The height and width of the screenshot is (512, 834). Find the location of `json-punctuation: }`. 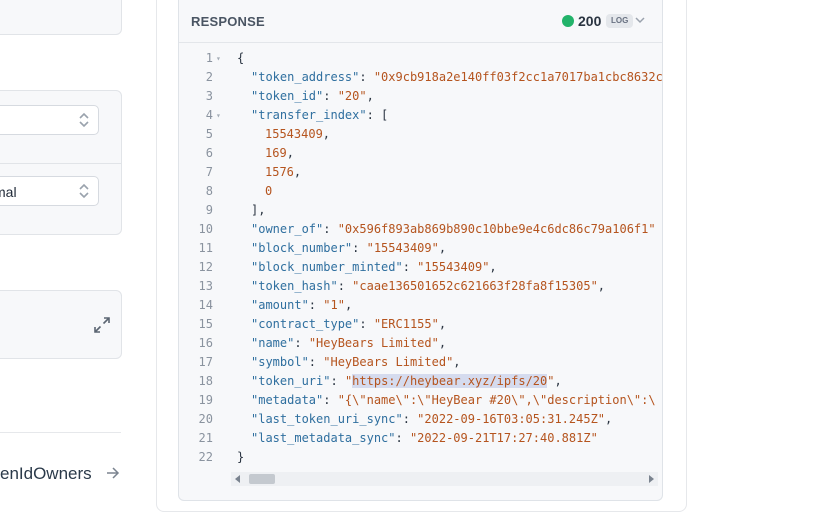

json-punctuation: } is located at coordinates (241, 457).